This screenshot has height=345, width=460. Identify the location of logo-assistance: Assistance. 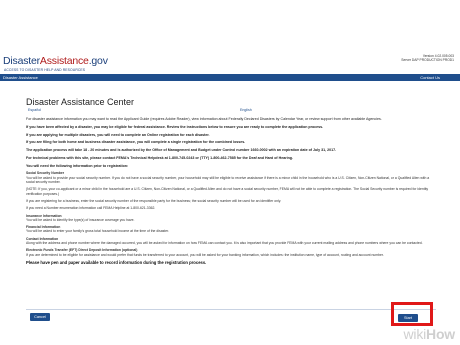
(64, 61).